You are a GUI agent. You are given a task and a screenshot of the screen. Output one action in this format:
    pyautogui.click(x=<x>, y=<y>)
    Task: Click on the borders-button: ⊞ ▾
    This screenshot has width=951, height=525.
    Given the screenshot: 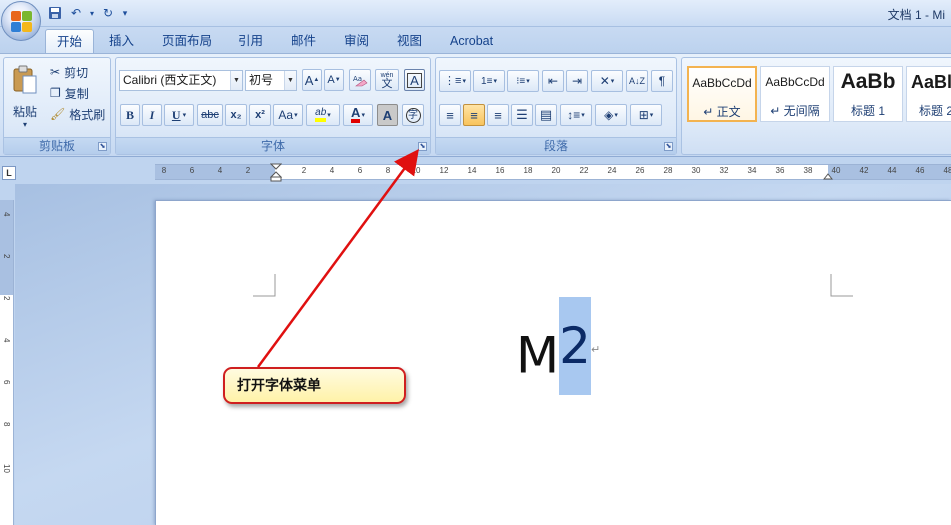 What is the action you would take?
    pyautogui.click(x=646, y=115)
    